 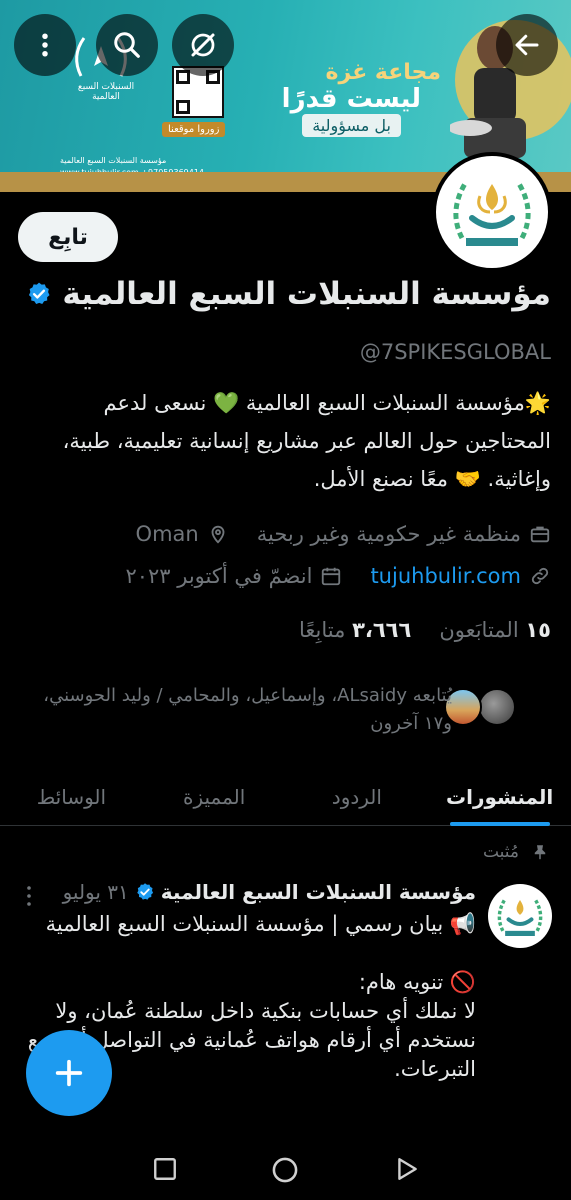 I want to click on plus-icon, so click(x=69, y=1073).